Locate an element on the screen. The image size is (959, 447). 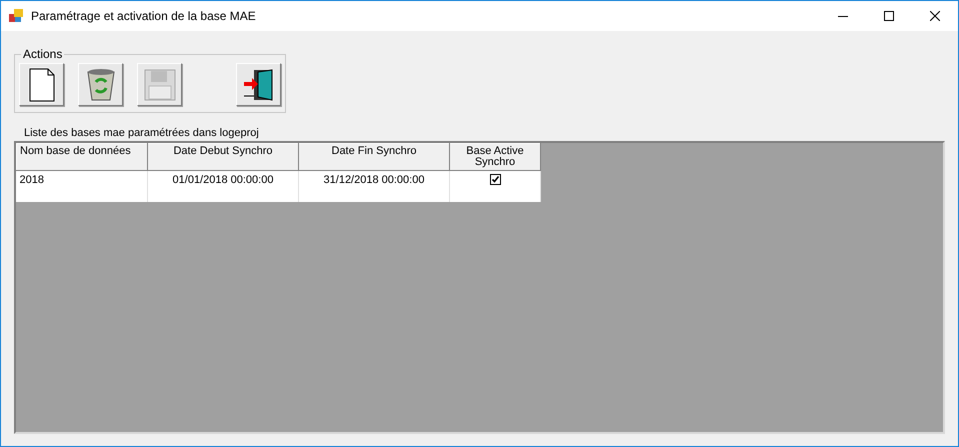
new-button is located at coordinates (41, 84).